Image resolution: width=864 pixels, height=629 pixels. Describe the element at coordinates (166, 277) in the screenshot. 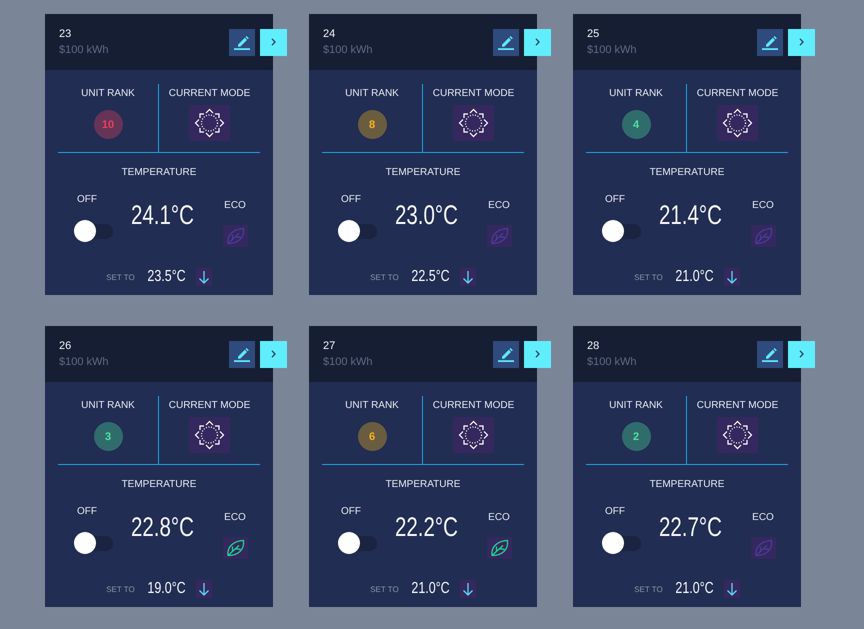

I see `setpoint-value: 23.5°C` at that location.